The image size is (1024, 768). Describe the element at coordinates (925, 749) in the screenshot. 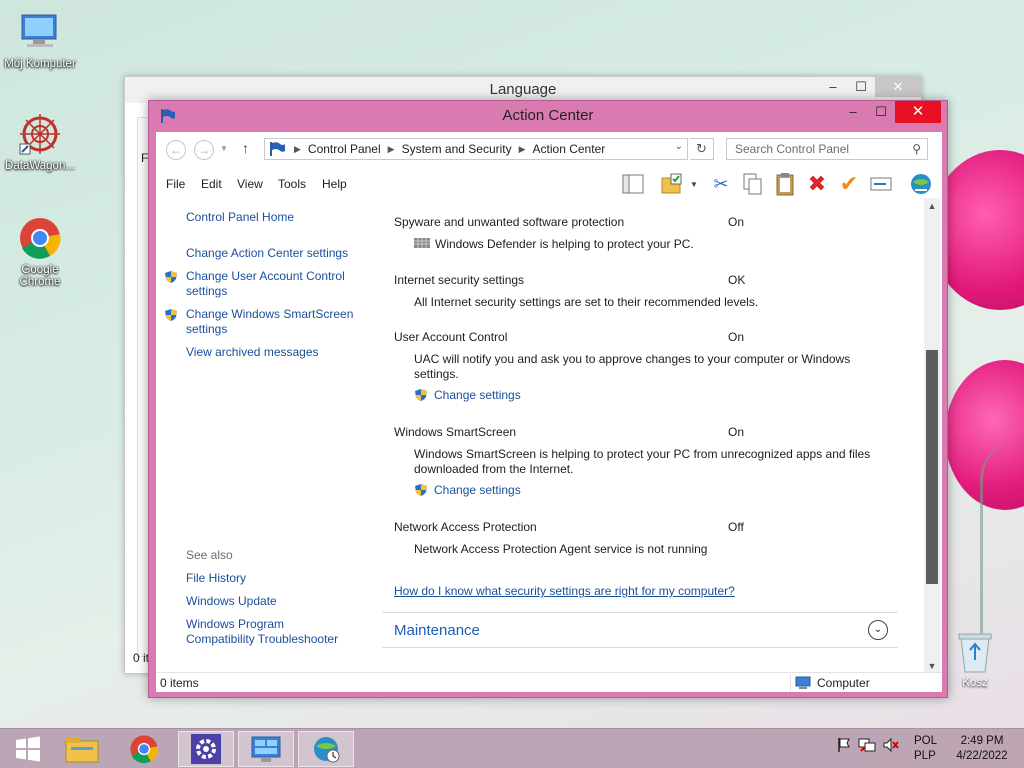

I see `input-language-indicator: POL PLP` at that location.